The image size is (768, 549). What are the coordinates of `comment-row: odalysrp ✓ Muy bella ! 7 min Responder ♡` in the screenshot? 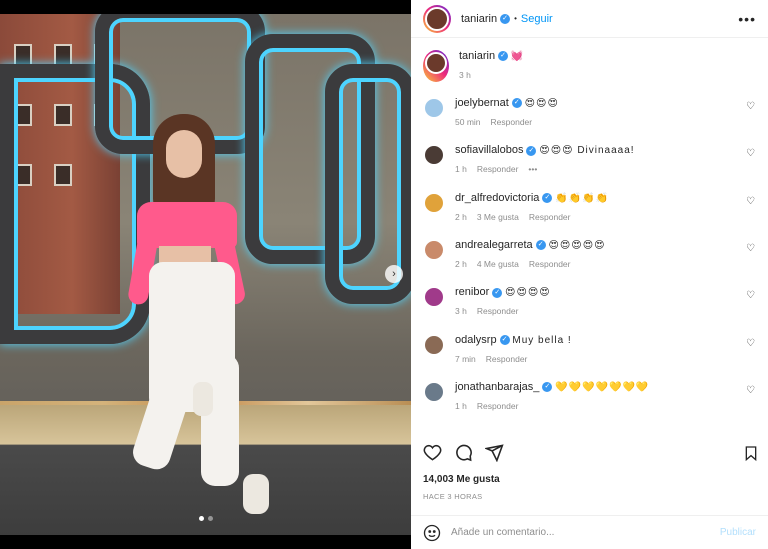 It's located at (593, 349).